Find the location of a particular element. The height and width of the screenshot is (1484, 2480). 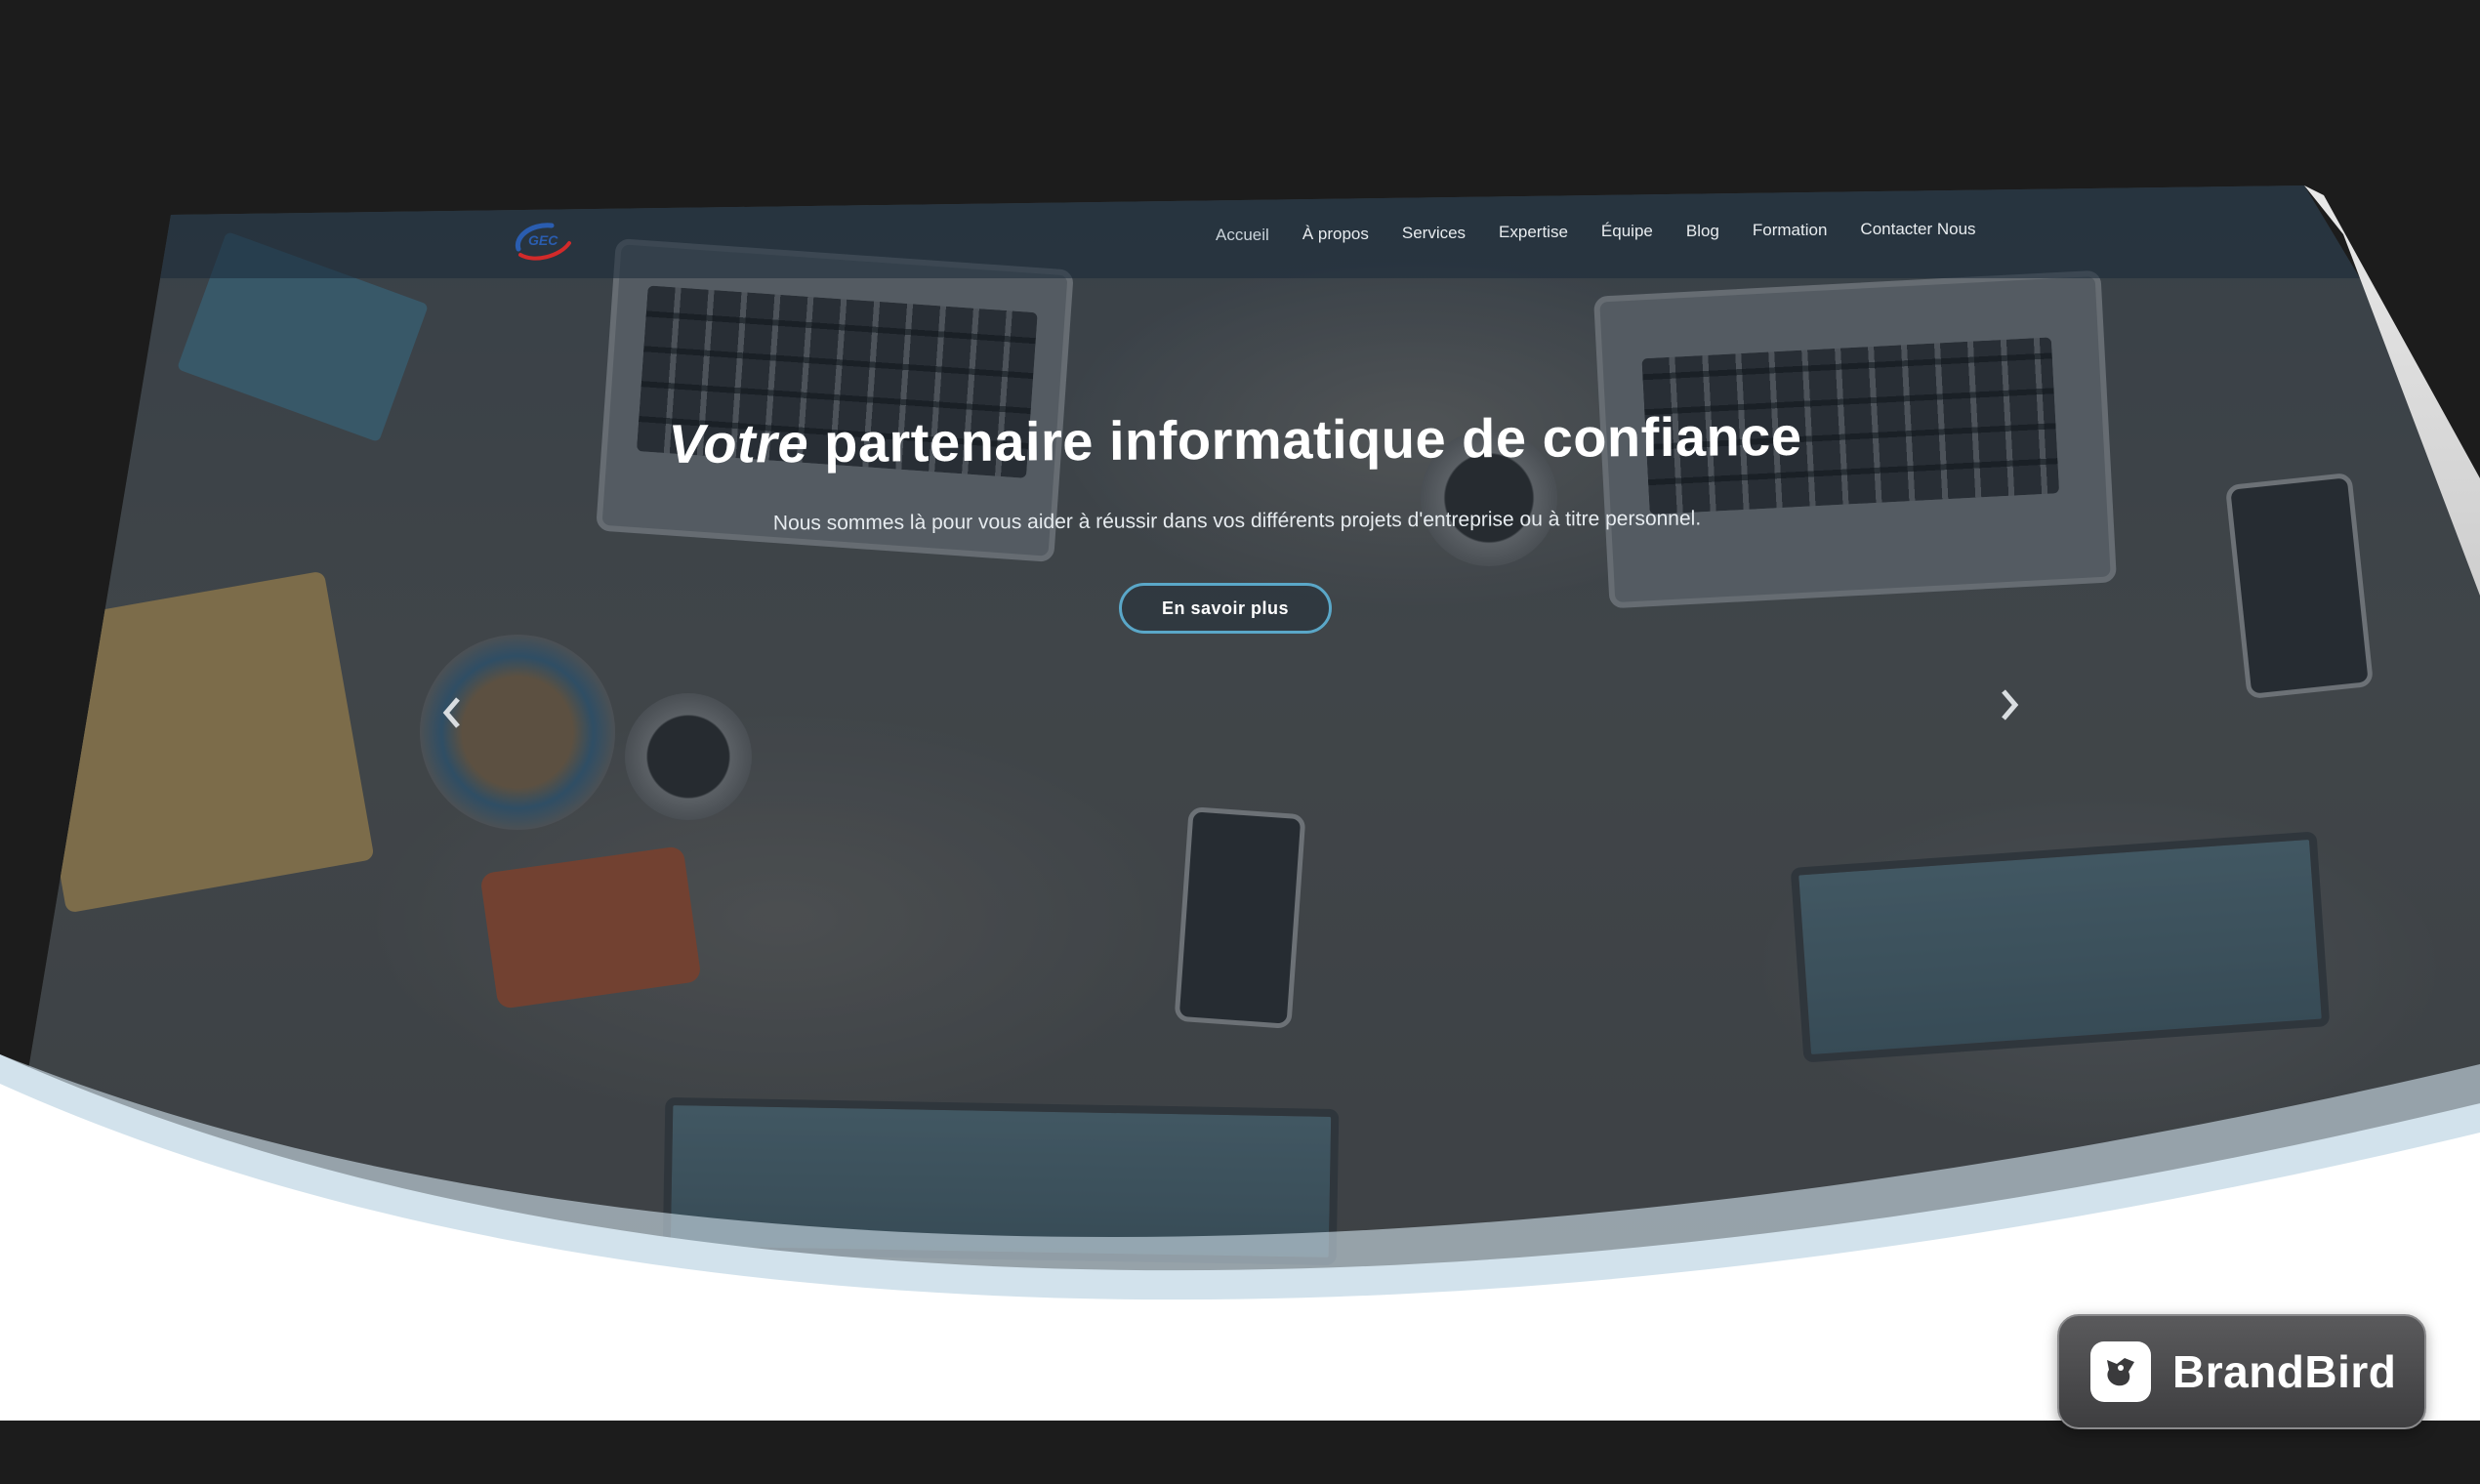

bottom-dark-bar is located at coordinates (1240, 1453).